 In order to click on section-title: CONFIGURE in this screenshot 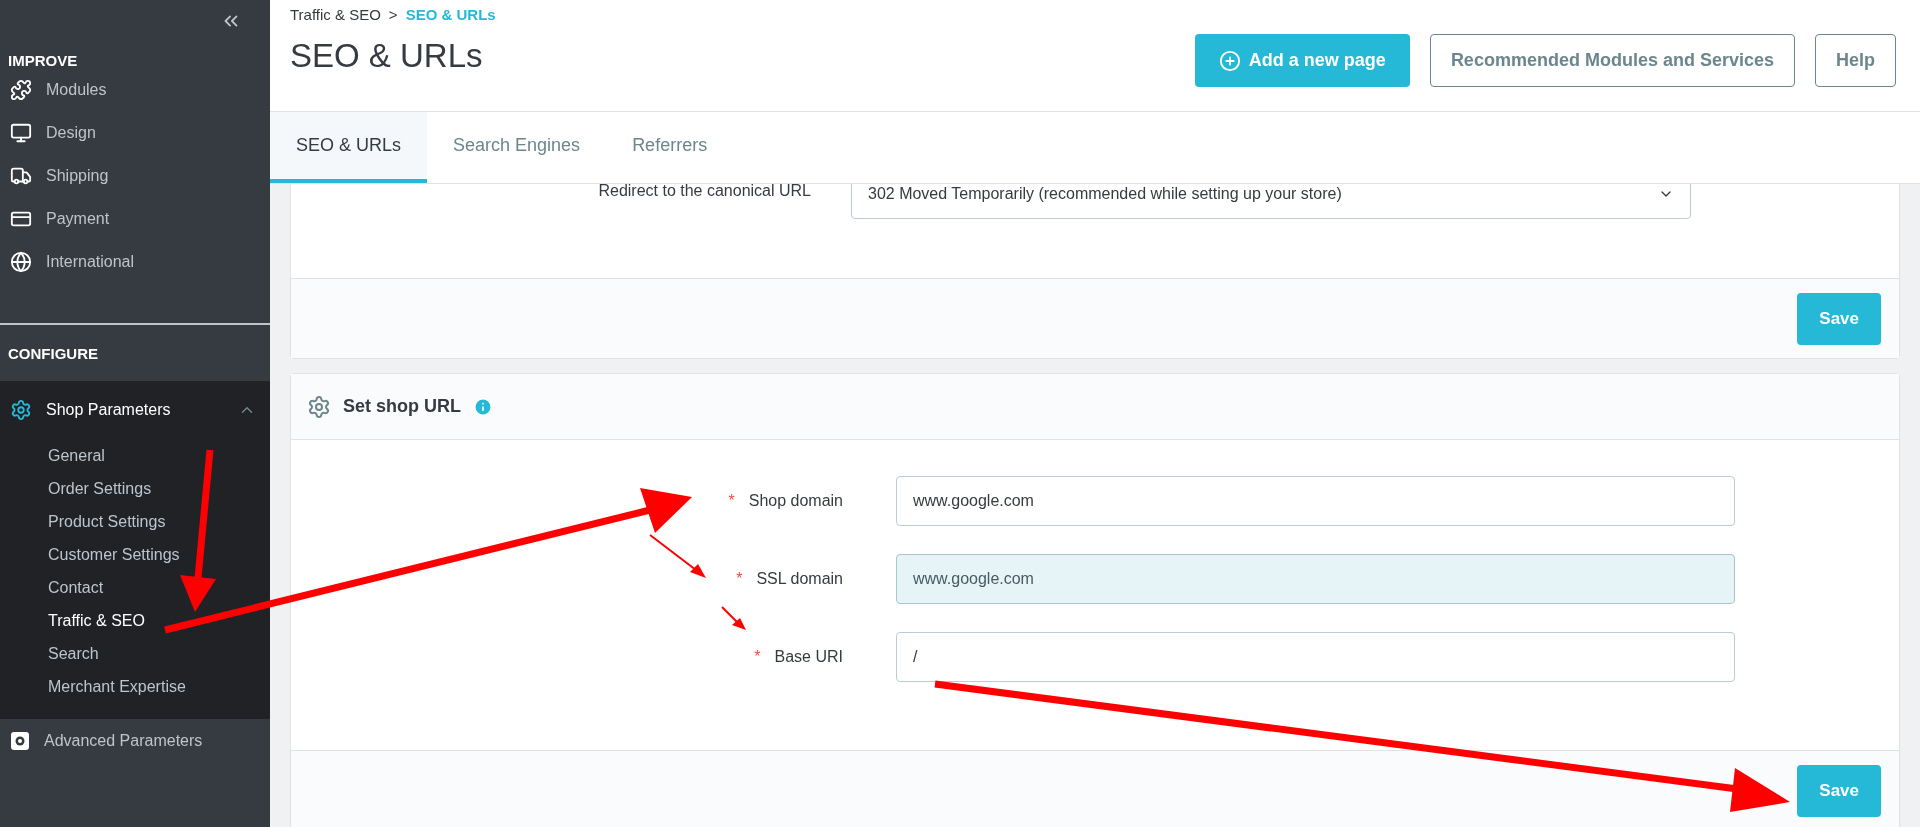, I will do `click(53, 353)`.